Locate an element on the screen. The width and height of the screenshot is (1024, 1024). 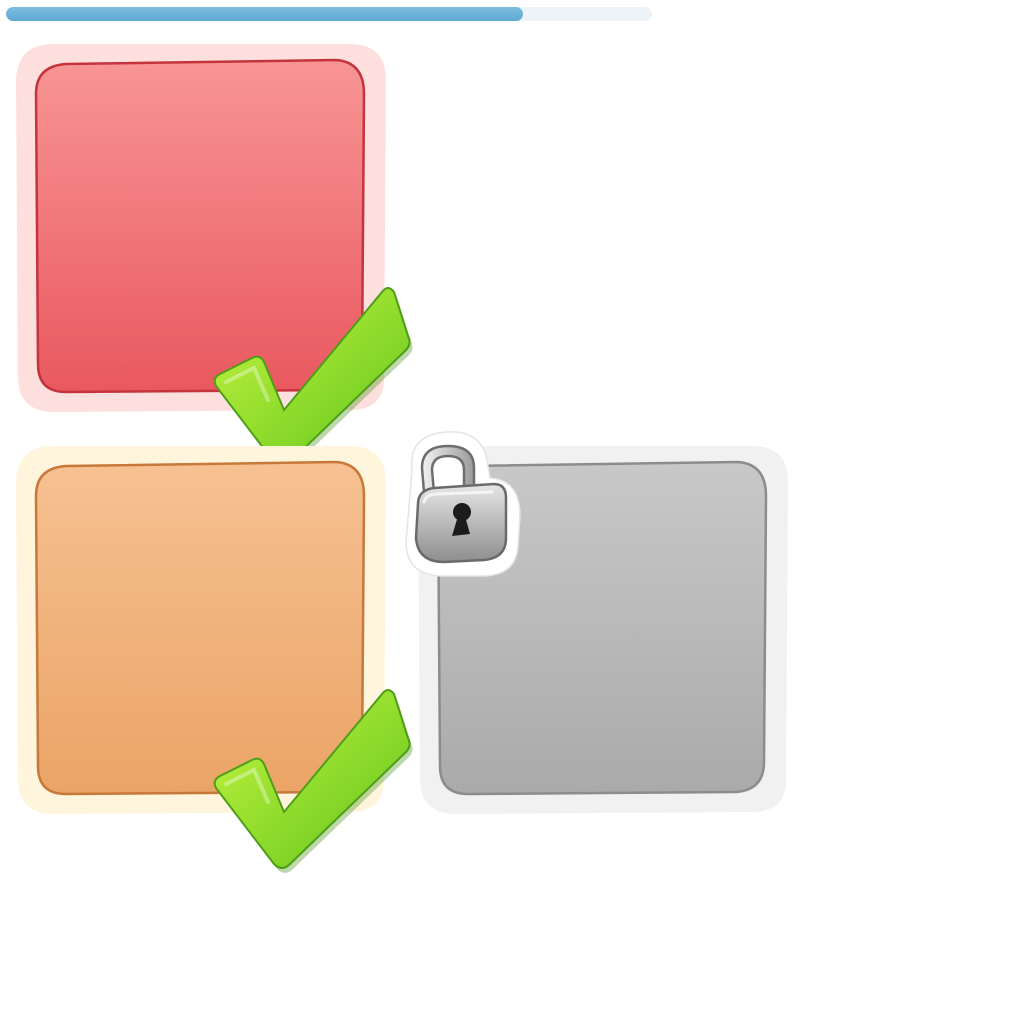
checkmark-icon is located at coordinates (313, 781).